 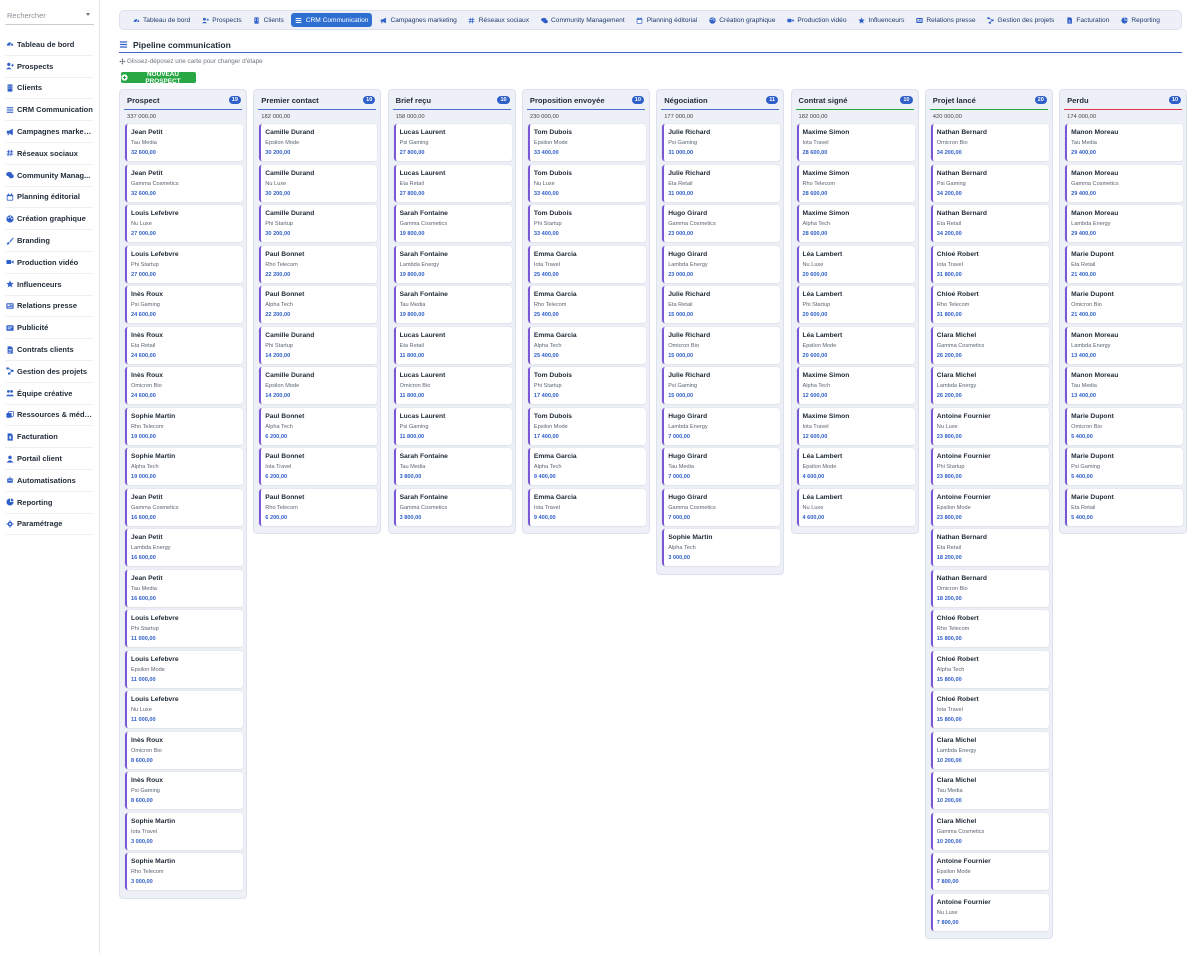 What do you see at coordinates (989, 466) in the screenshot?
I see `prospect-card: Antoine Fournier Phi Startup 23 800,00` at bounding box center [989, 466].